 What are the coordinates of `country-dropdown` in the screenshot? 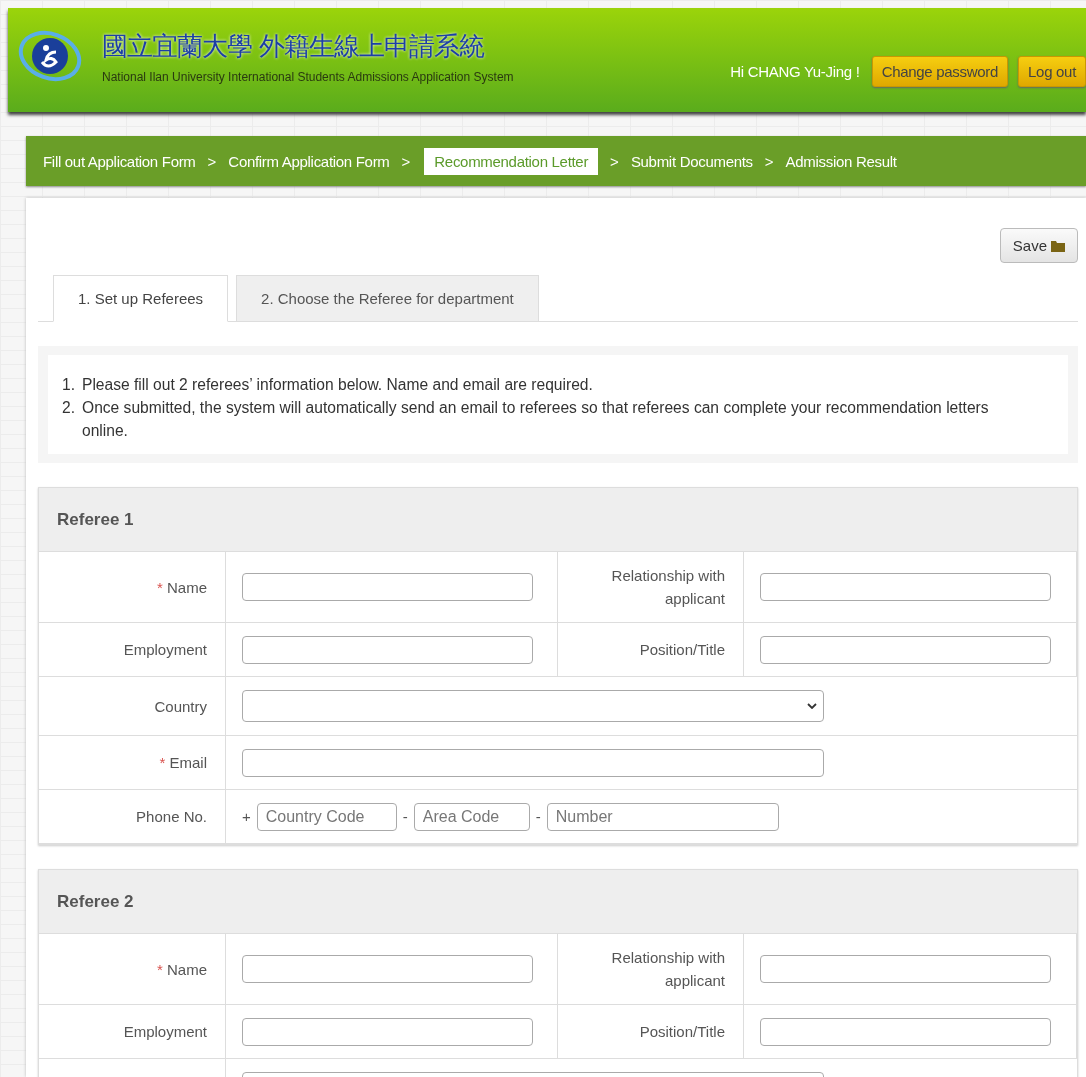 It's located at (533, 706).